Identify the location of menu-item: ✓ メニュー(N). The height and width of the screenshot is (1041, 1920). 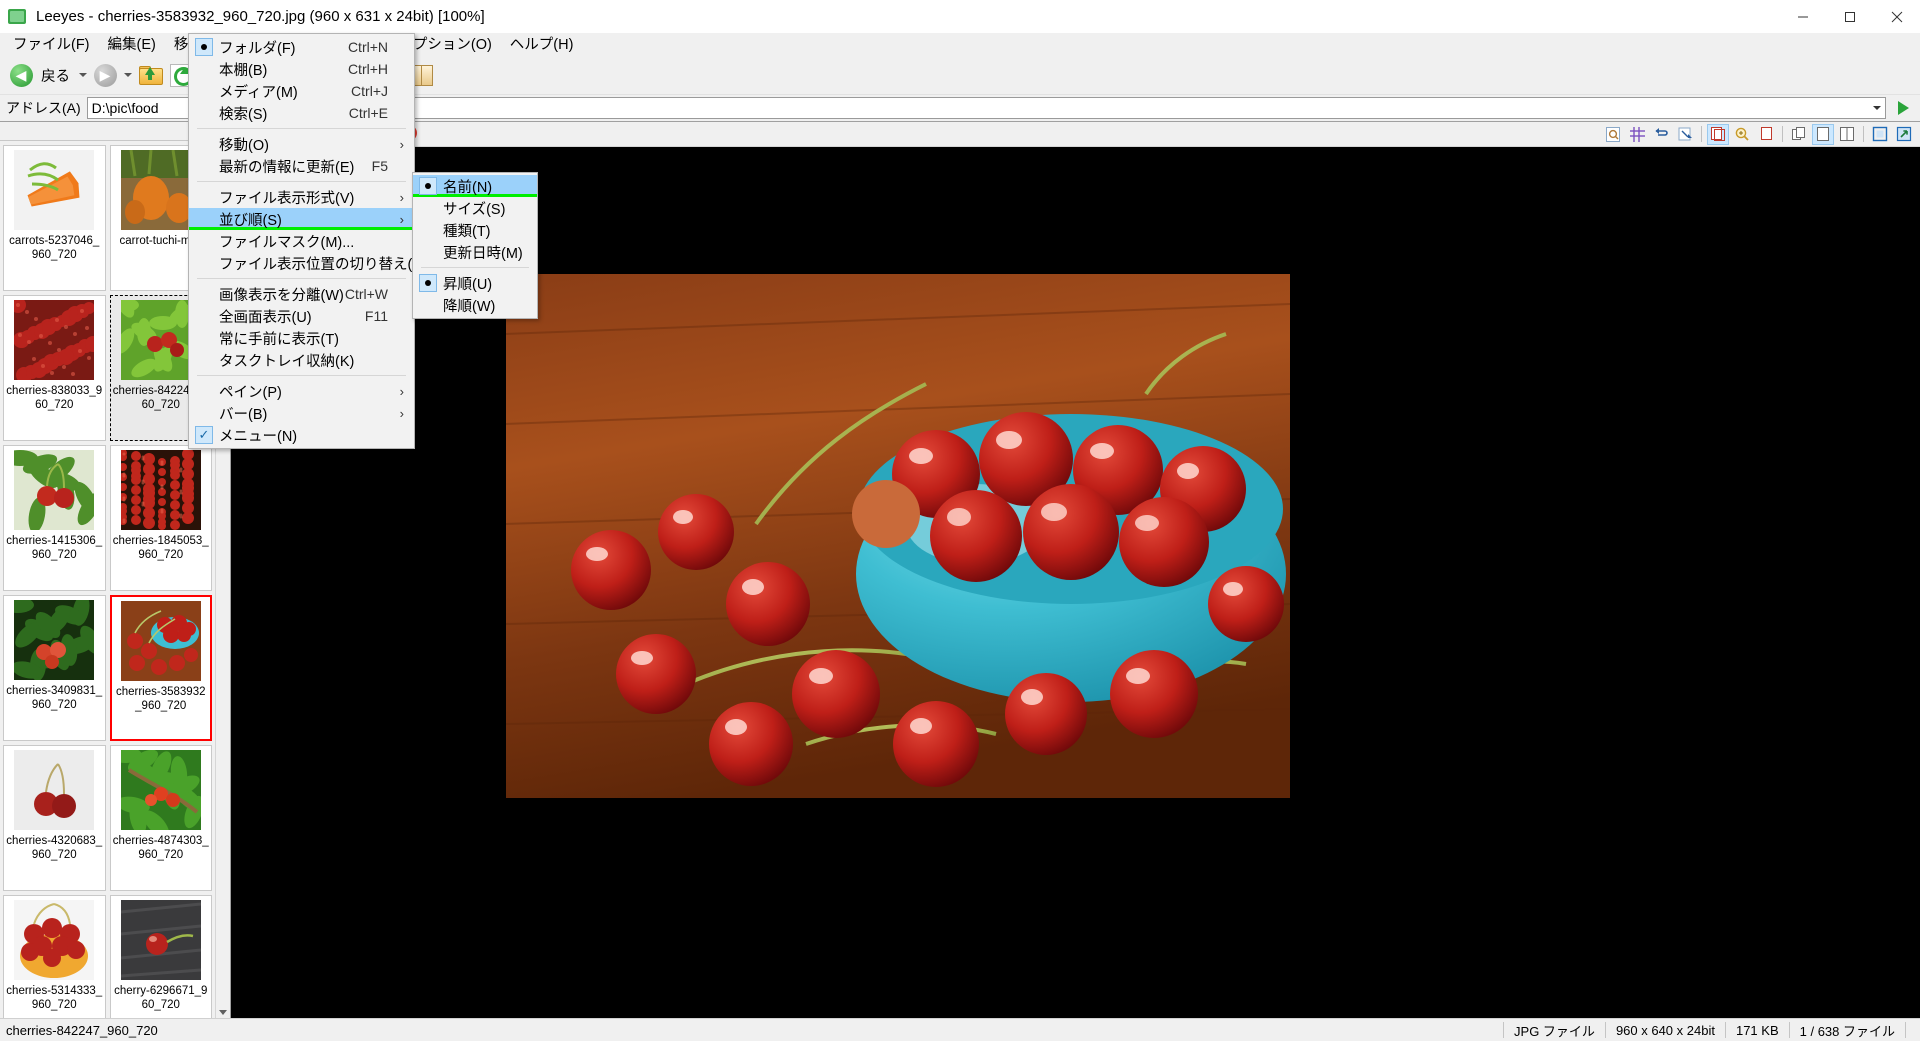
(301, 435).